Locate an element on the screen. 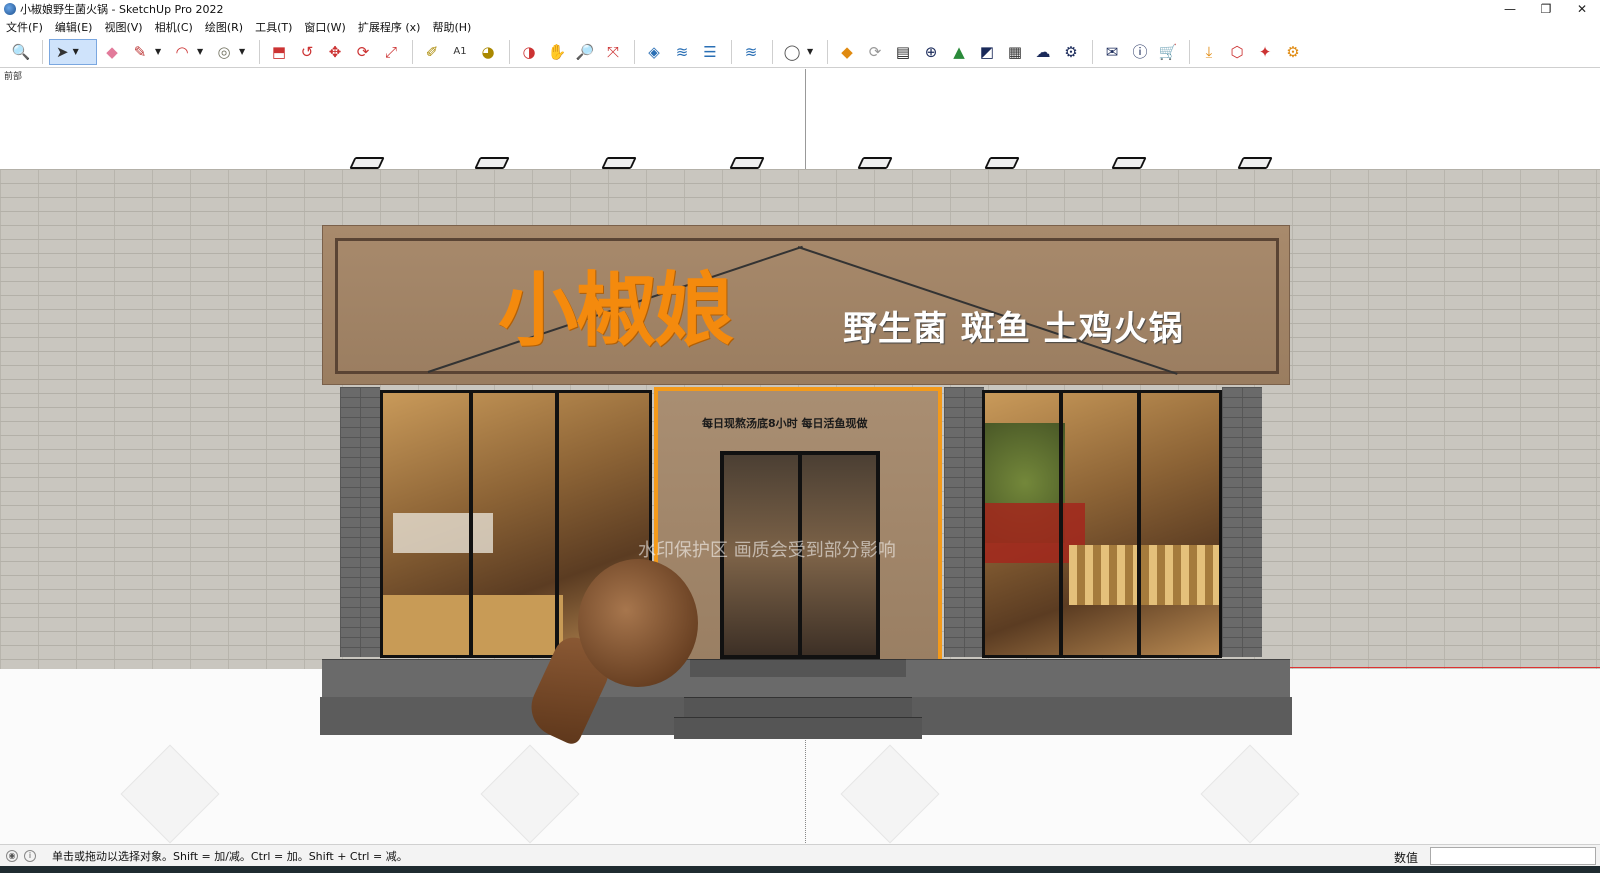 The image size is (1600, 873). section-icon: ◑ is located at coordinates (529, 52).